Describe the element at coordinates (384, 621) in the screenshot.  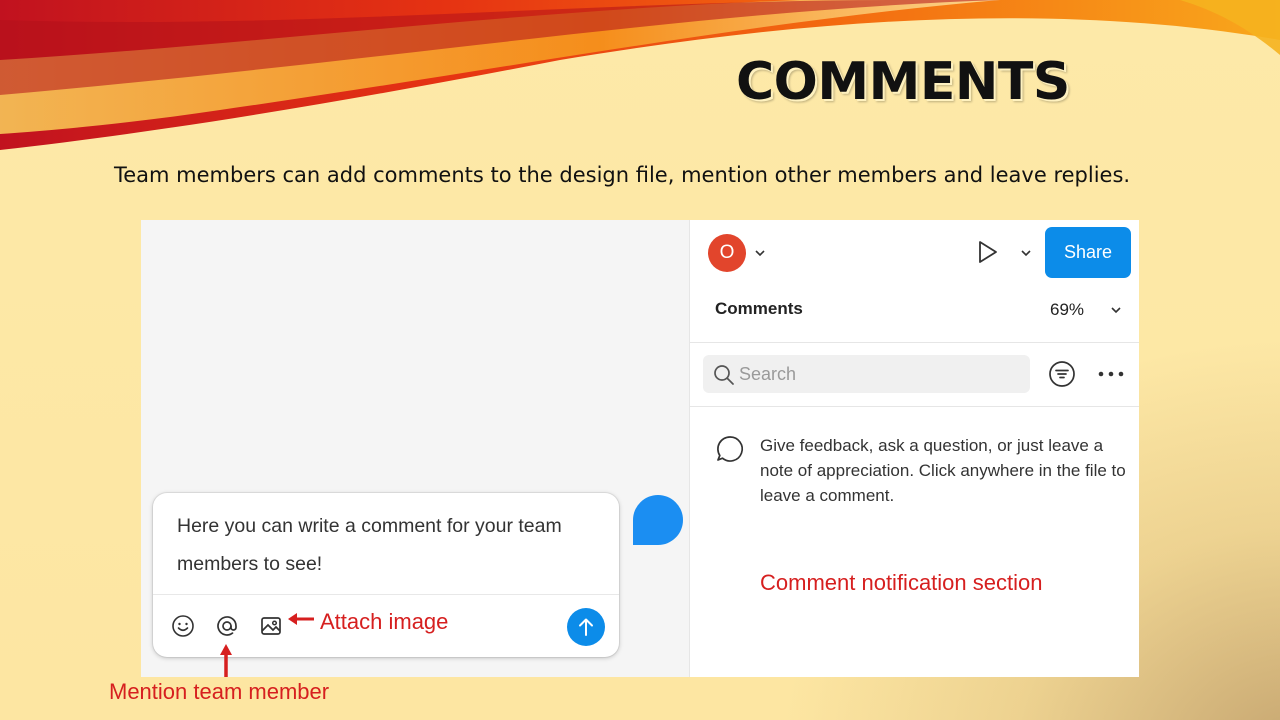
I see `attach-image-annotation: Attach image` at that location.